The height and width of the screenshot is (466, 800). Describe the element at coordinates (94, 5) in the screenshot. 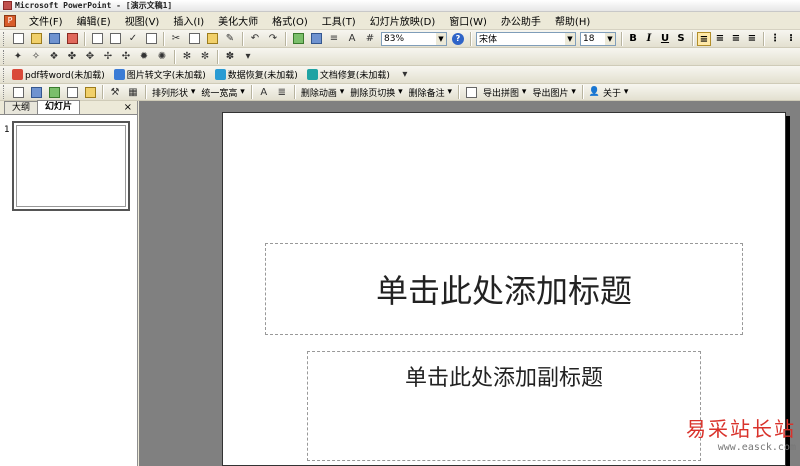

I see `window-title: Microsoft PowerPoint - [演示文稿1]` at that location.